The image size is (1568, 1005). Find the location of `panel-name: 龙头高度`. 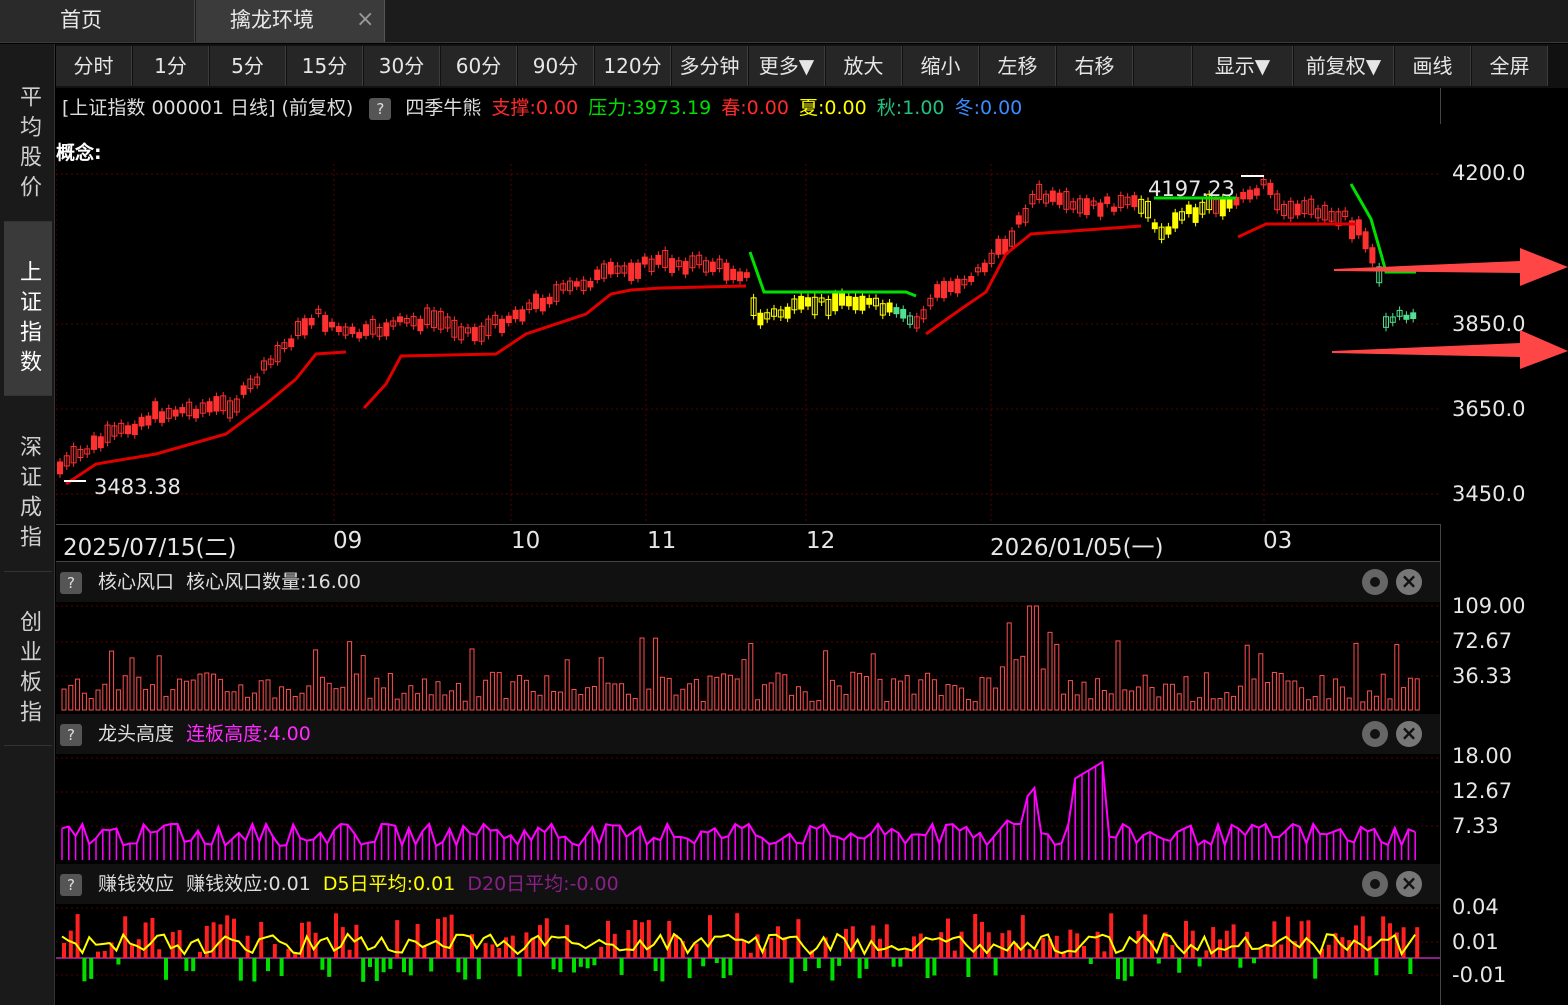

panel-name: 龙头高度 is located at coordinates (136, 734).